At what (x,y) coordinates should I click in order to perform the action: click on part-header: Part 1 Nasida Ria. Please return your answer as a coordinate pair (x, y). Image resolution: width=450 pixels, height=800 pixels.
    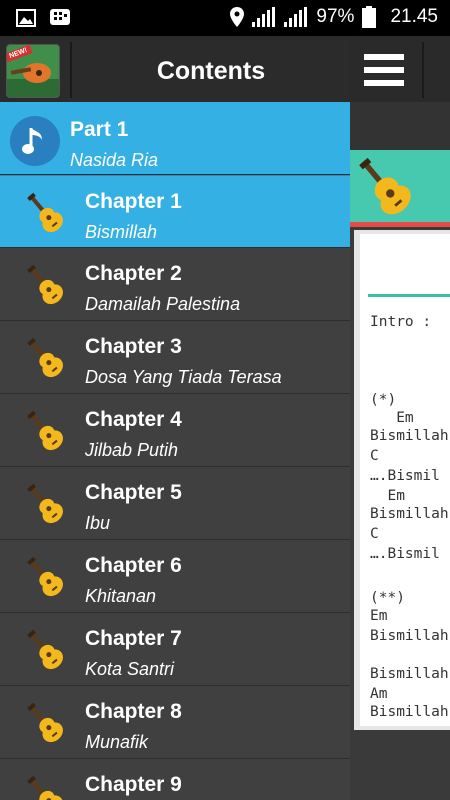
    Looking at the image, I should click on (175, 138).